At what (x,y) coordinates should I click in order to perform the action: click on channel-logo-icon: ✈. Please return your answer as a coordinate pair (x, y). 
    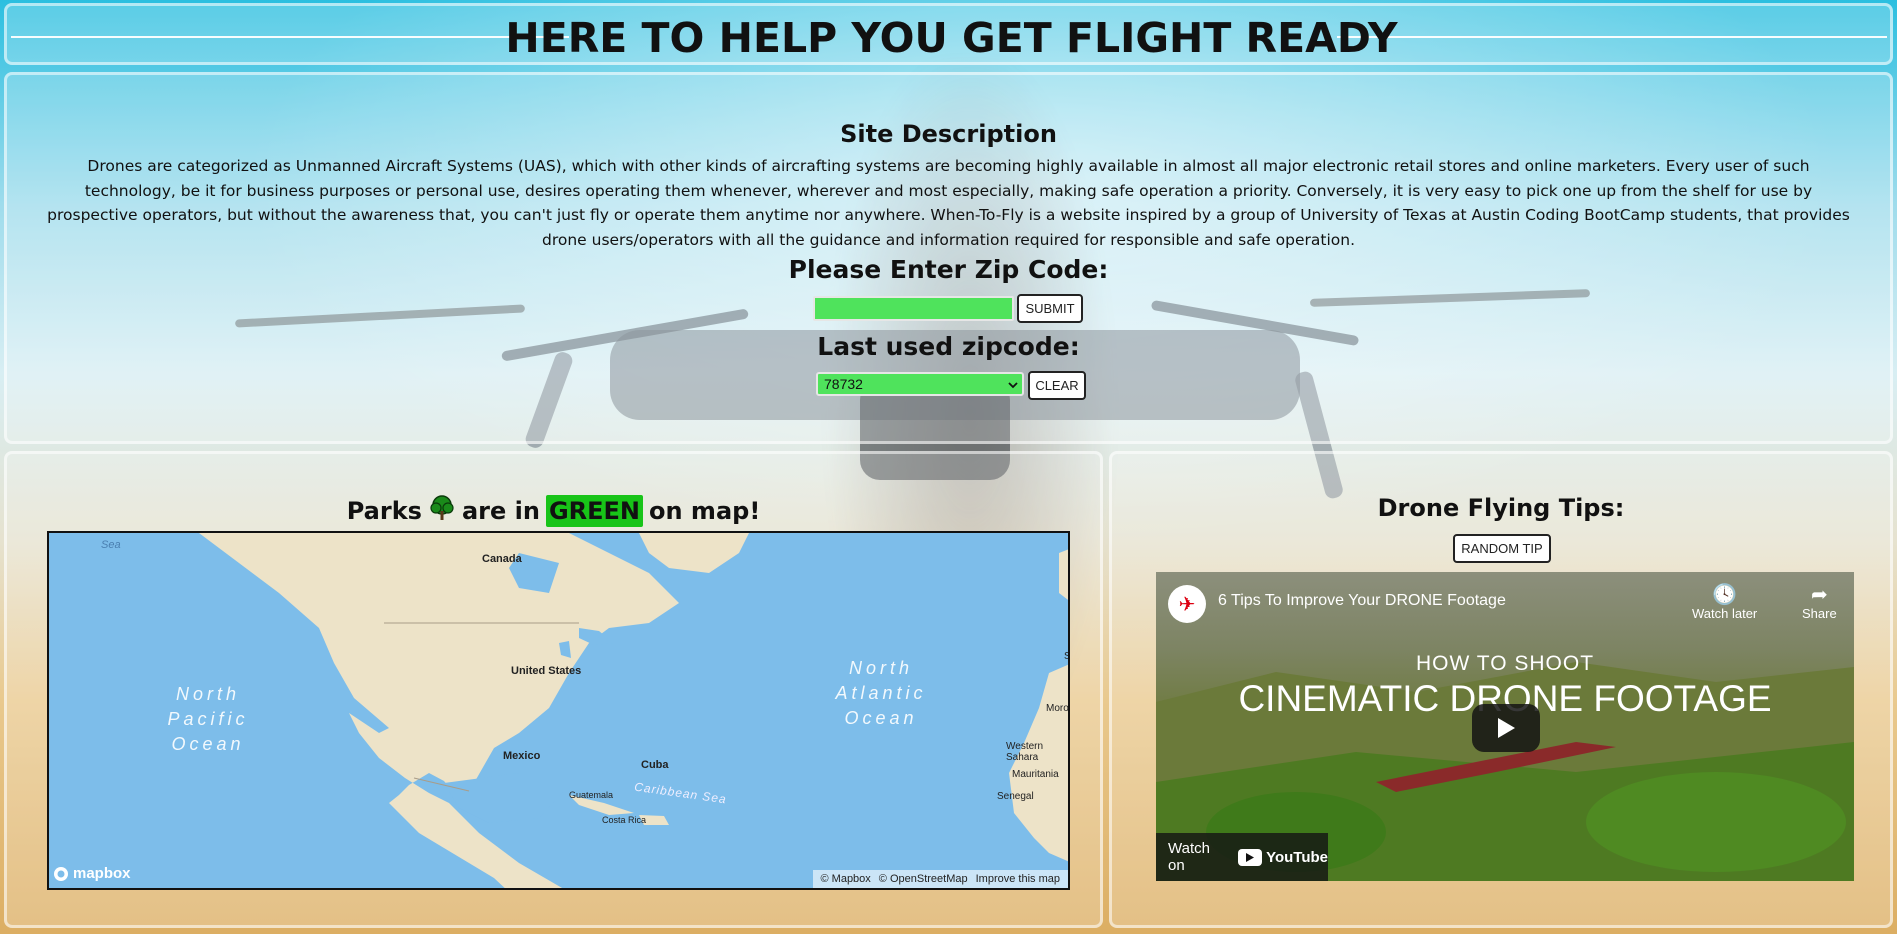
    Looking at the image, I should click on (1187, 604).